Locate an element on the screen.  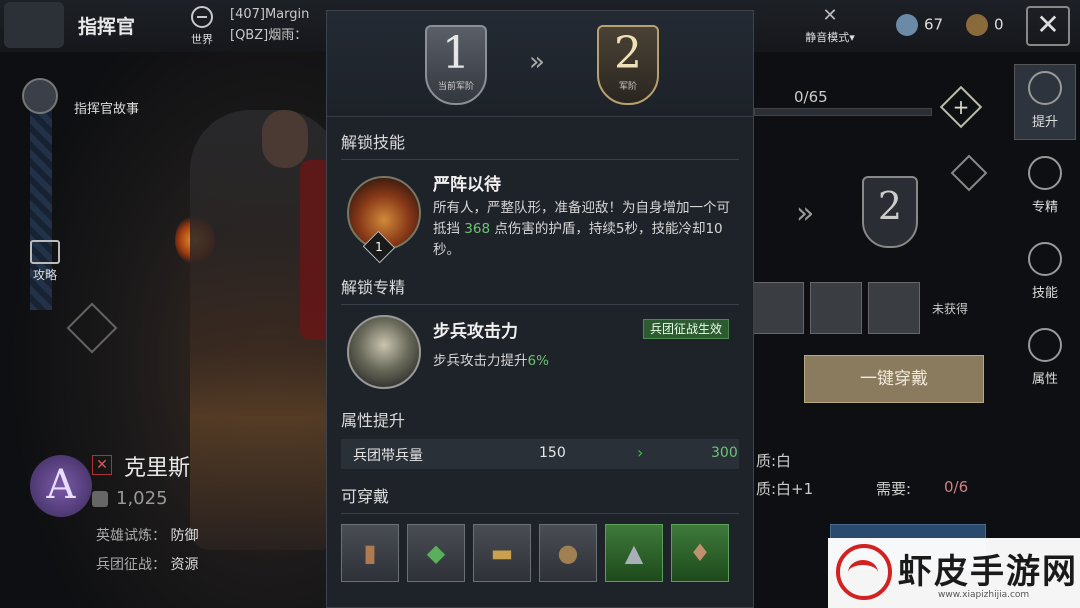
sword-shield-icon is located at coordinates (1045, 345).